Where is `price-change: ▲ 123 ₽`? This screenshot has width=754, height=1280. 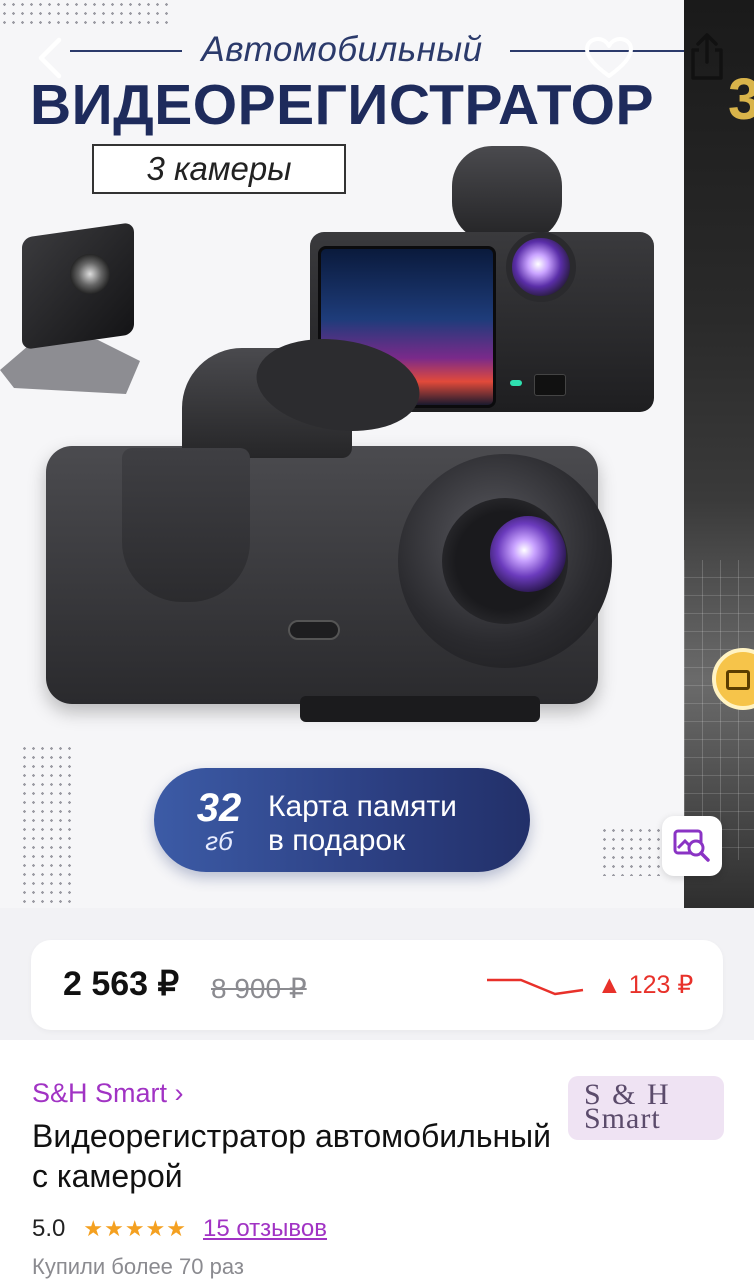 price-change: ▲ 123 ₽ is located at coordinates (645, 985).